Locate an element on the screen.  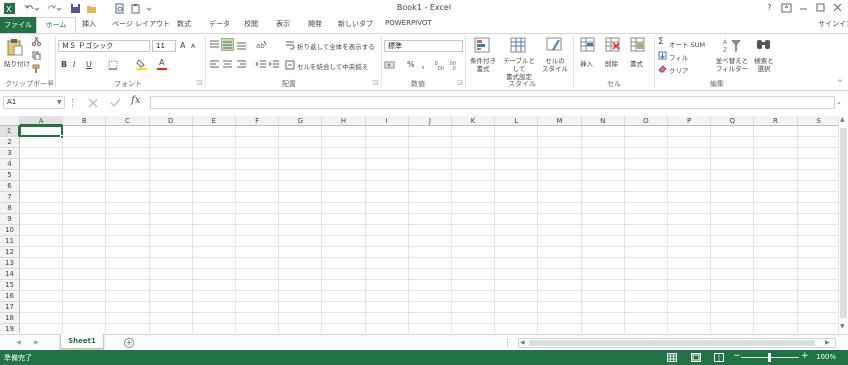
orientation-icon: ab is located at coordinates (261, 44).